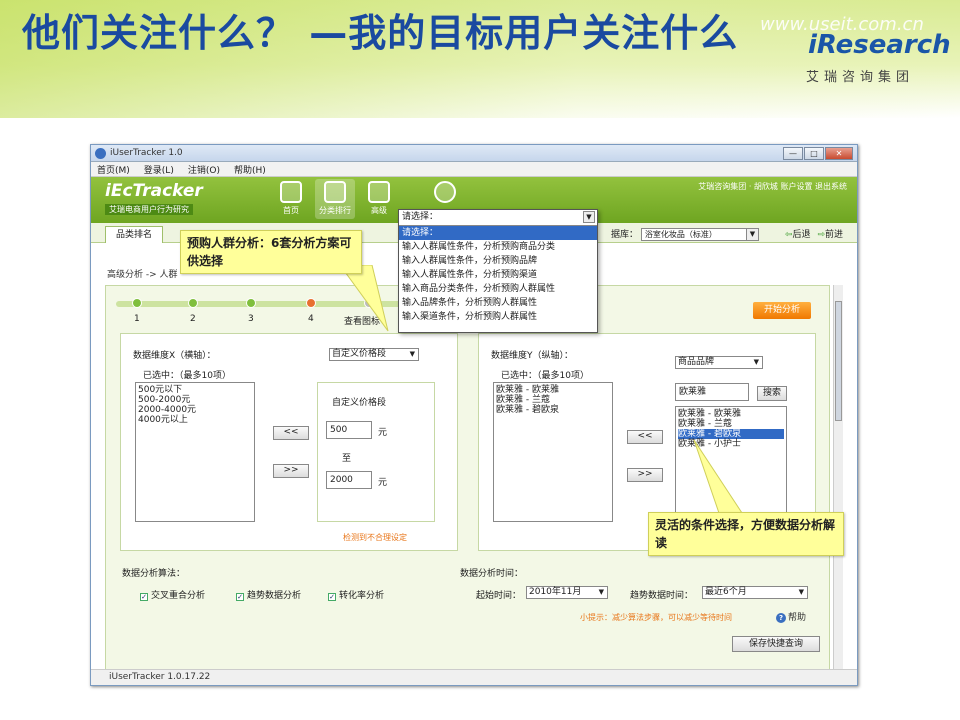 This screenshot has height=720, width=960. Describe the element at coordinates (645, 475) in the screenshot. I see `move-right-button-y: >>` at that location.